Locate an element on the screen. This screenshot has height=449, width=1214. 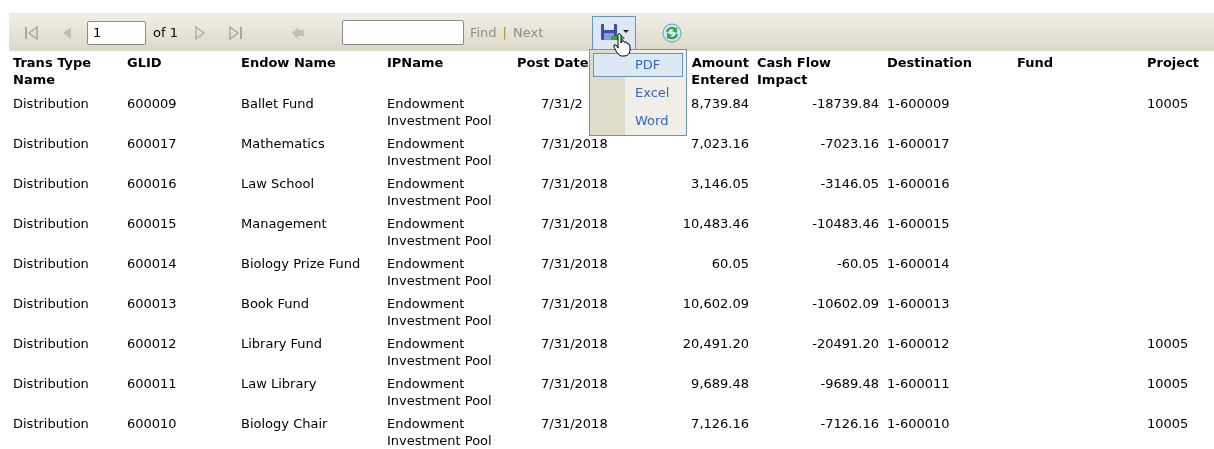
table-cell: 1-600015 is located at coordinates (918, 223).